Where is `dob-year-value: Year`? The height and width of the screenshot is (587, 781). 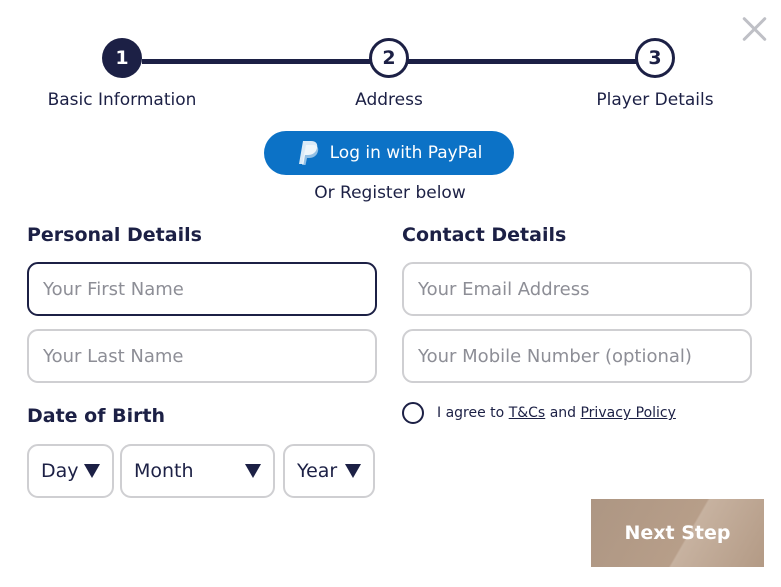
dob-year-value: Year is located at coordinates (317, 471).